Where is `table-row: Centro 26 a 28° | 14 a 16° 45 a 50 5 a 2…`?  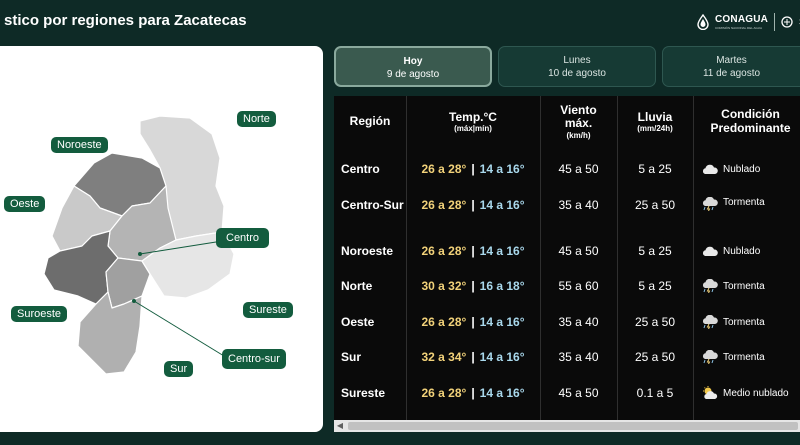
table-row: Centro 26 a 28° | 14 a 16° 45 a 50 5 a 2… is located at coordinates (567, 169).